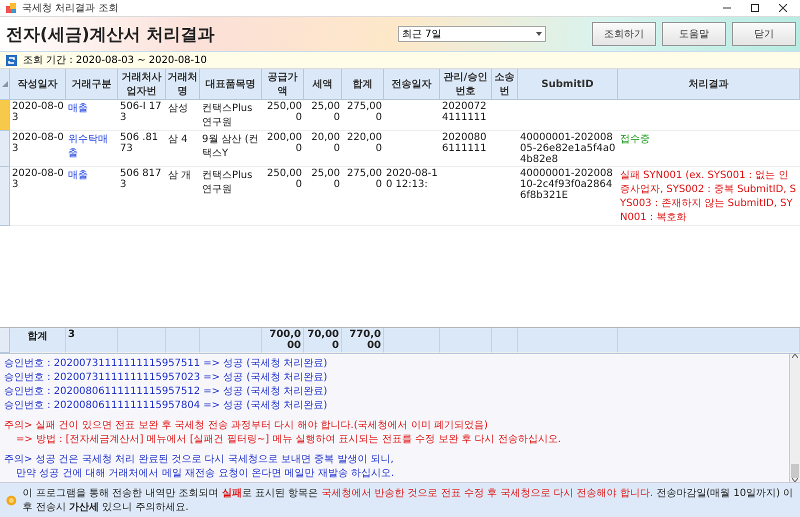 The width and height of the screenshot is (800, 517). I want to click on log-line: 승인번호 : 20200806111111115957512 => 성공 (국세청 처리완료), so click(166, 391).